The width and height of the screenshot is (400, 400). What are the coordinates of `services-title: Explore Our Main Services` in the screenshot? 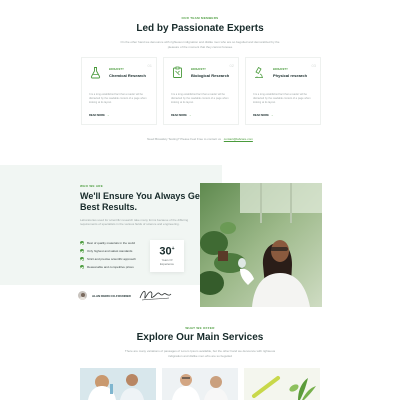 It's located at (200, 337).